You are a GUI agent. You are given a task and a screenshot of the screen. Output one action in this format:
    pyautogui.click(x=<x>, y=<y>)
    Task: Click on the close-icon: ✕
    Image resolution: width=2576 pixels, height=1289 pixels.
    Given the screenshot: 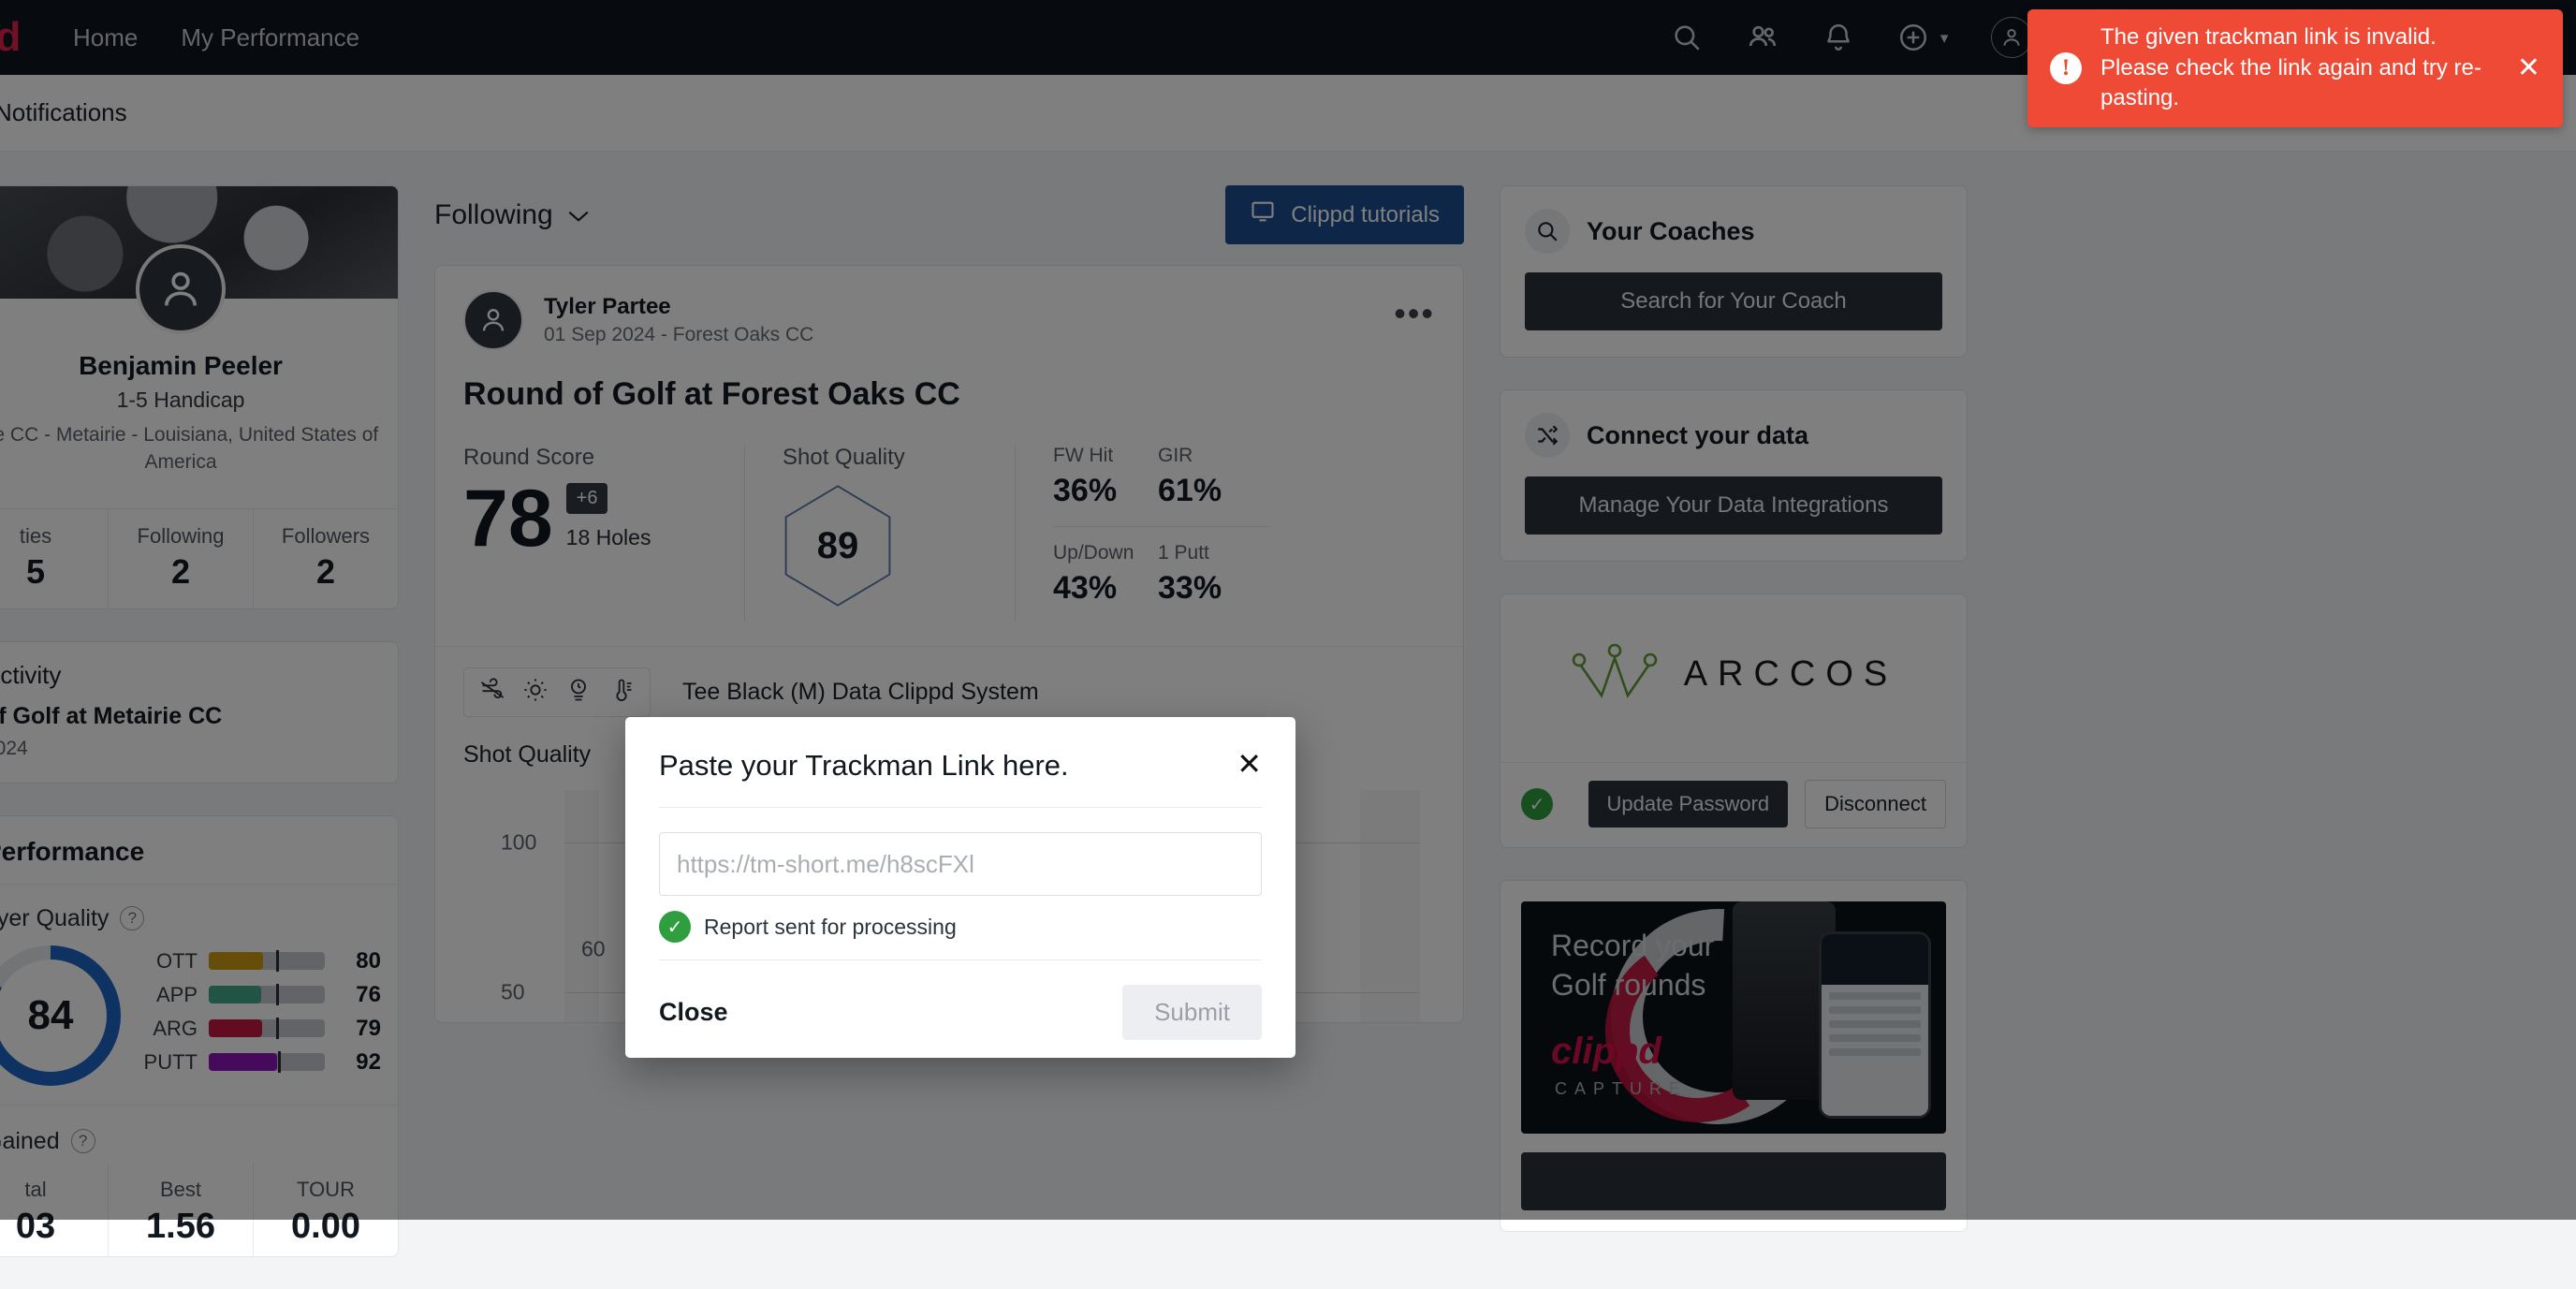 What is the action you would take?
    pyautogui.click(x=1249, y=764)
    